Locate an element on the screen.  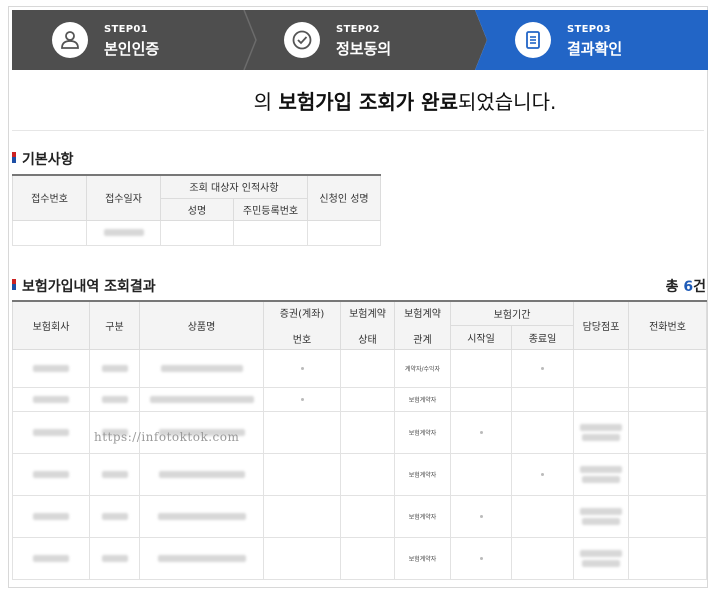
divider is located at coordinates (358, 130).